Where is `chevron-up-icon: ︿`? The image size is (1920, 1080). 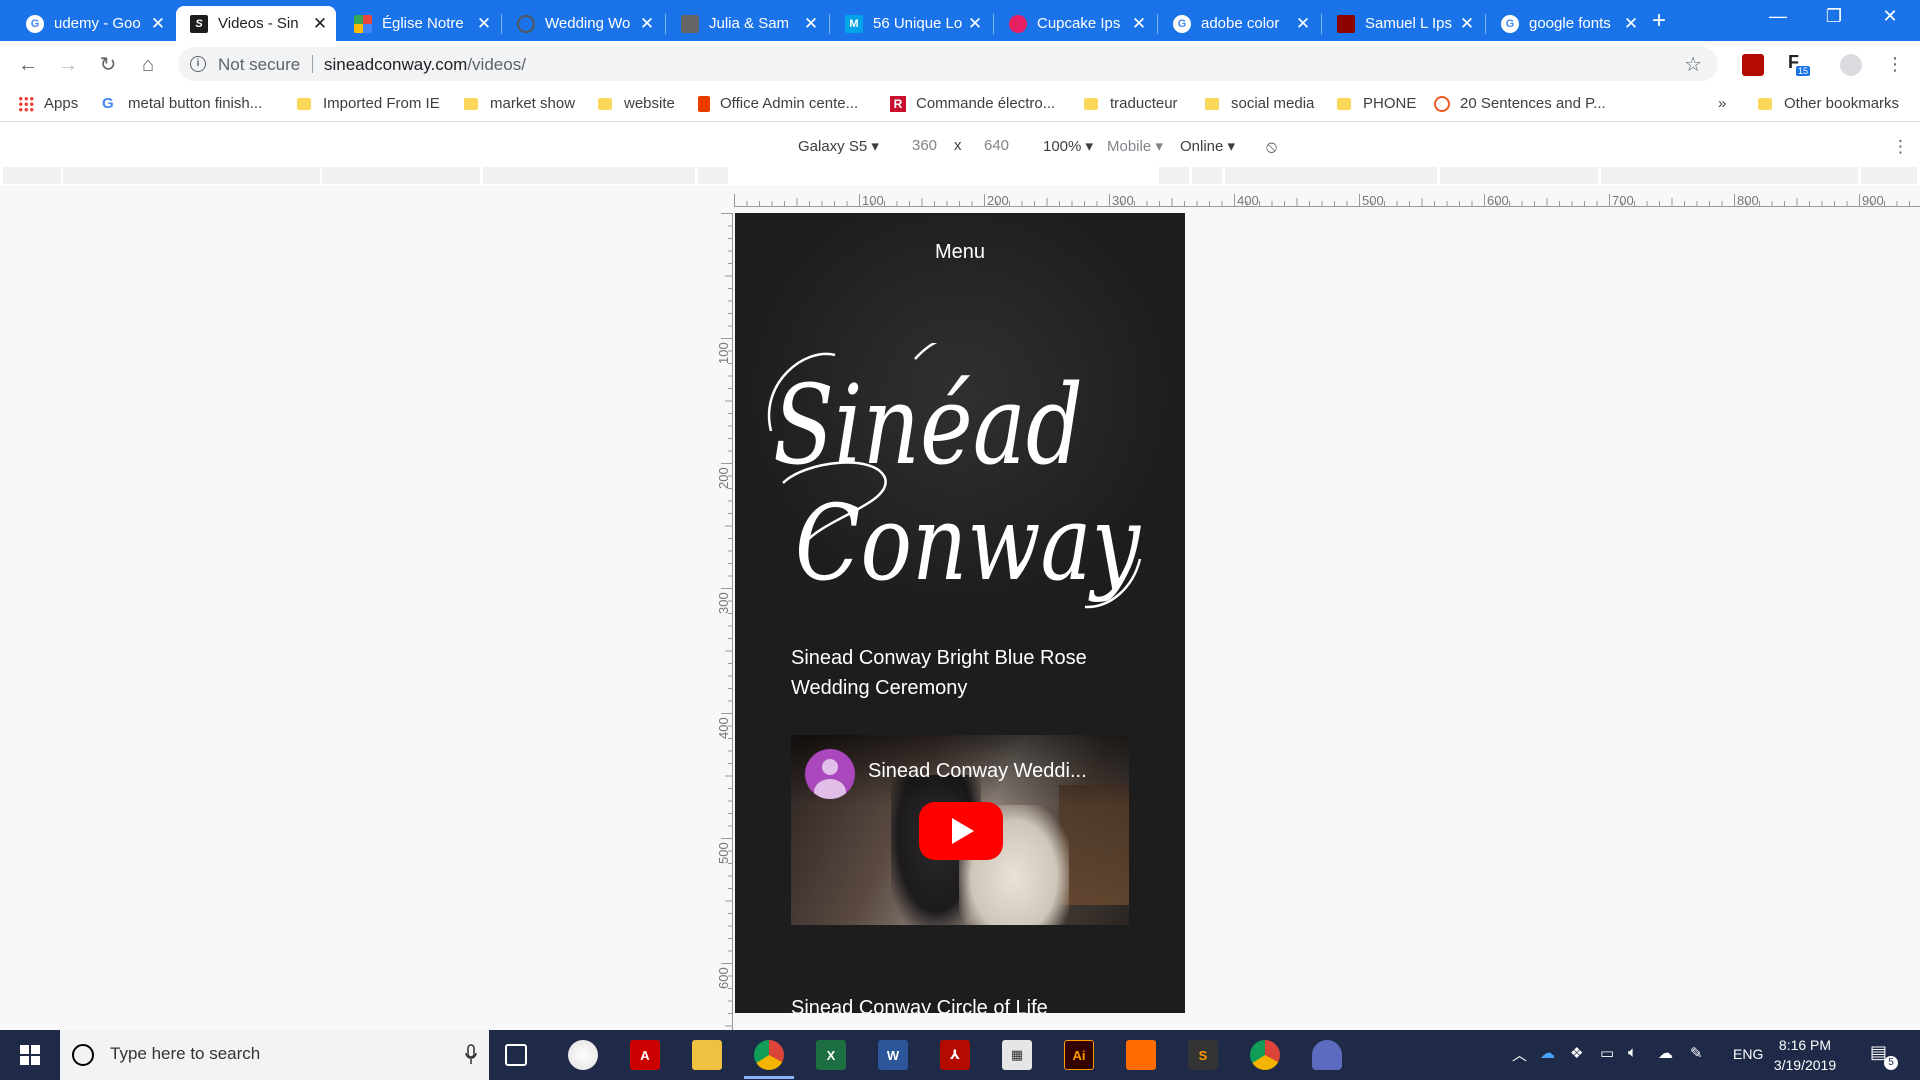 chevron-up-icon: ︿ is located at coordinates (1519, 1054).